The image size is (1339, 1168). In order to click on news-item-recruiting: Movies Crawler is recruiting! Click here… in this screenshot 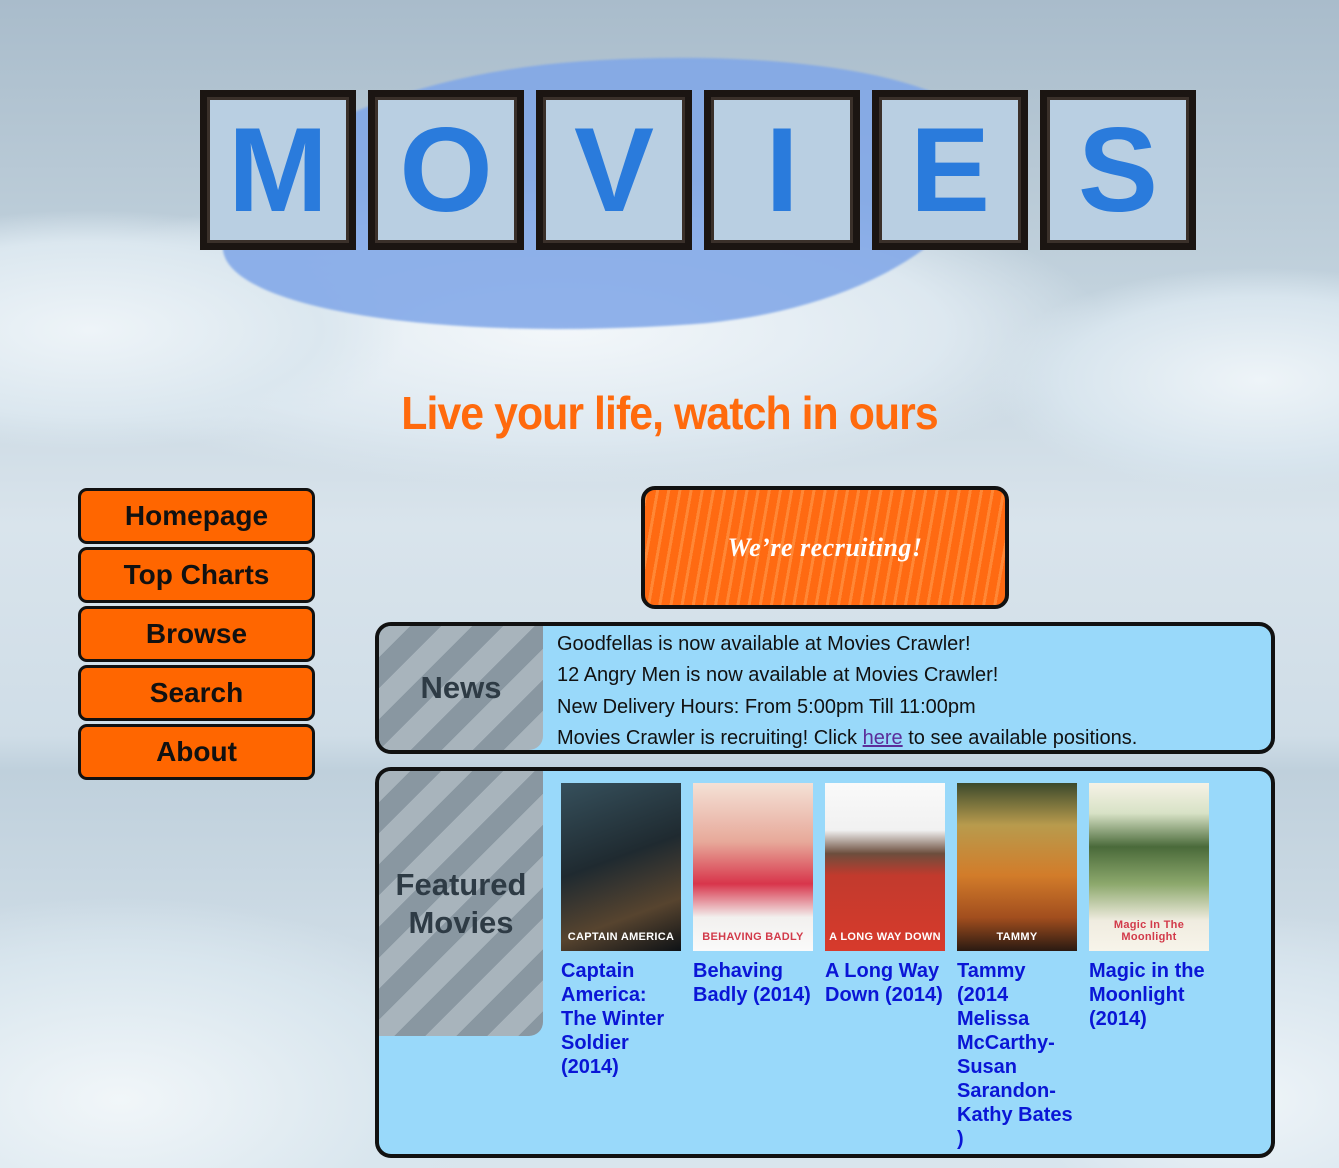, I will do `click(909, 736)`.